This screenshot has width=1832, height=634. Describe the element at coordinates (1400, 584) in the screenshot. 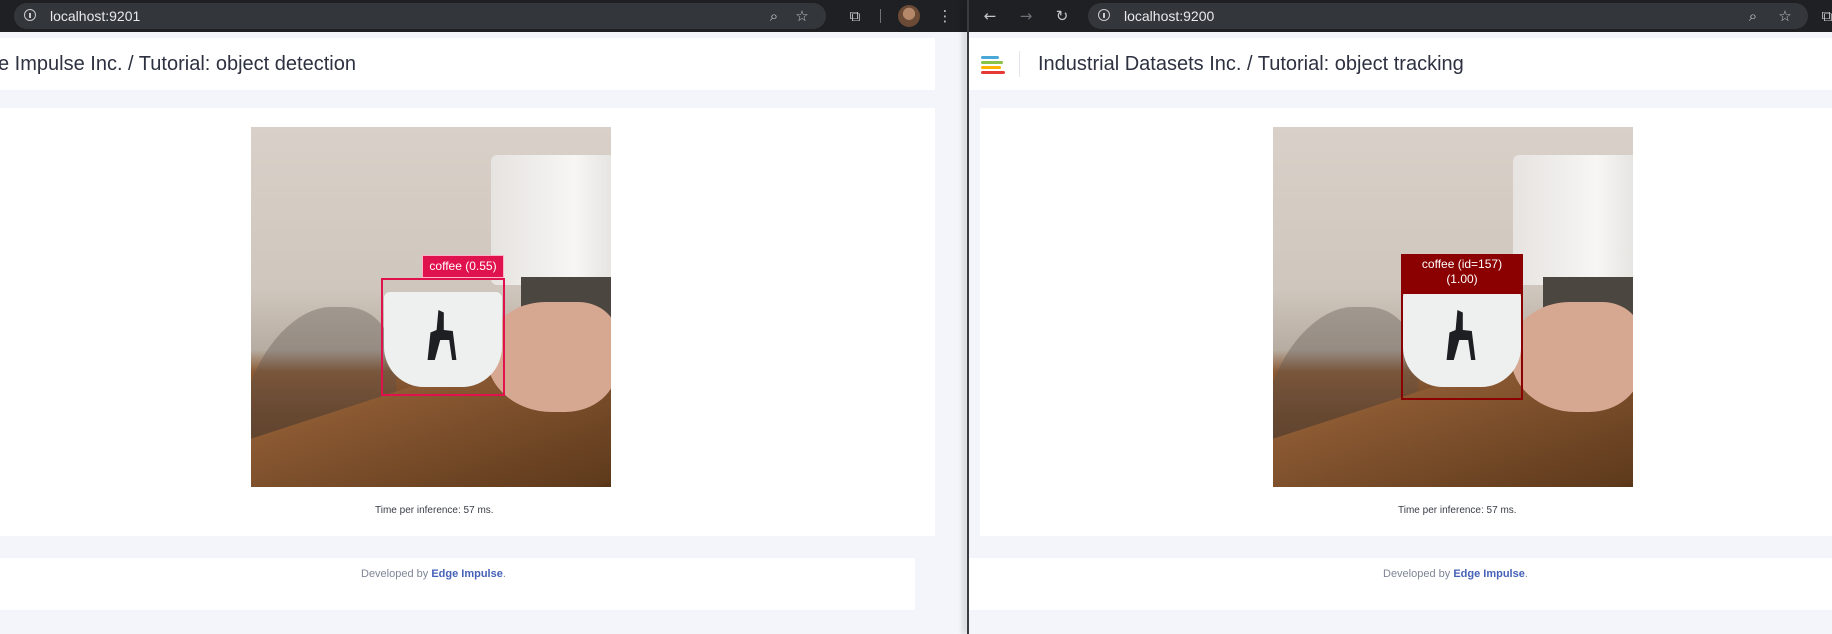

I see `right-footer` at that location.